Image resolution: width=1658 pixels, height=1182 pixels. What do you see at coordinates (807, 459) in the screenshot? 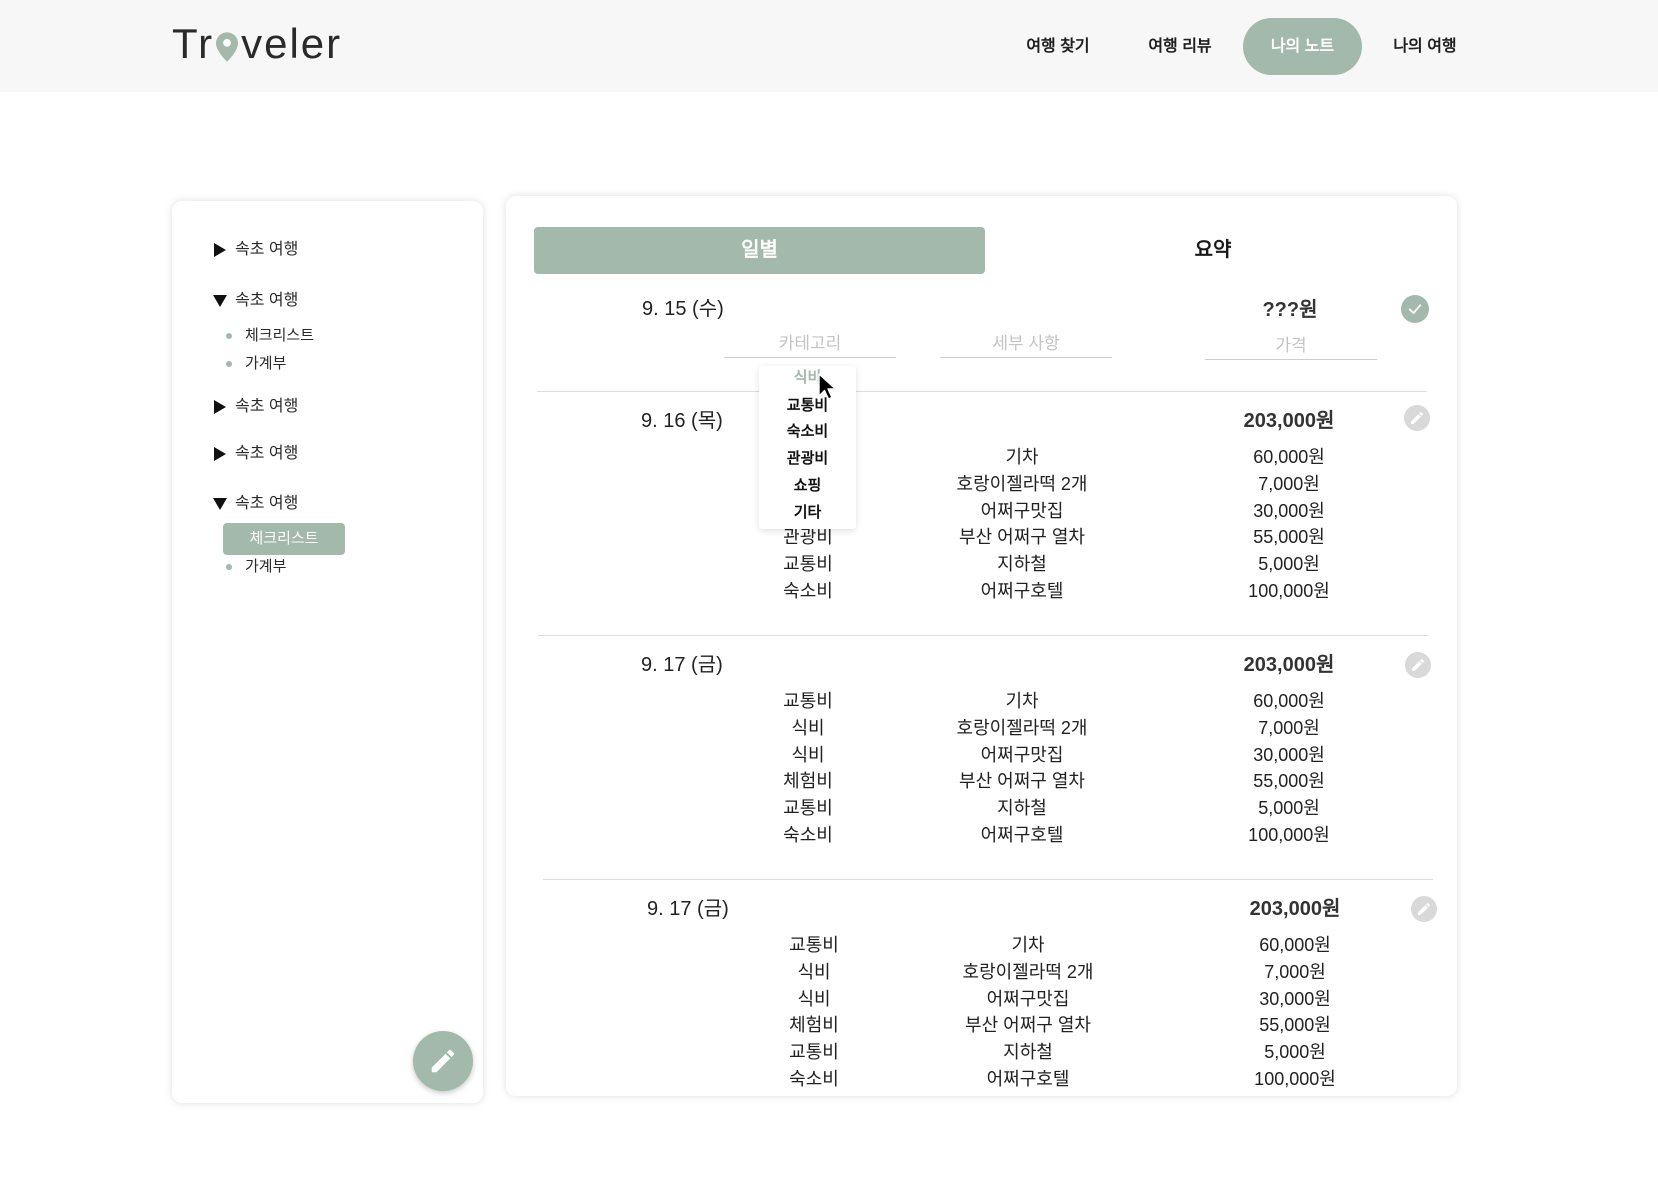
I see `dropdown-option: 관광비` at bounding box center [807, 459].